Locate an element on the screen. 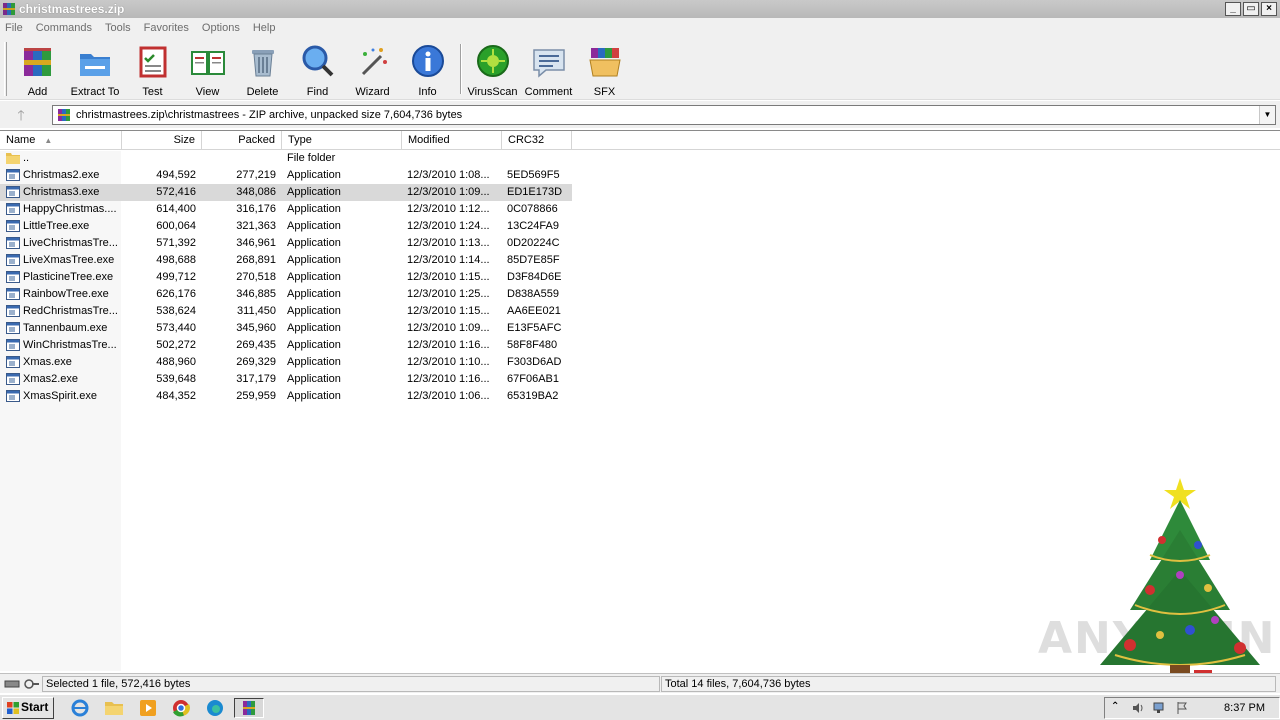  file-name: RainbowTree.exe is located at coordinates (66, 294).